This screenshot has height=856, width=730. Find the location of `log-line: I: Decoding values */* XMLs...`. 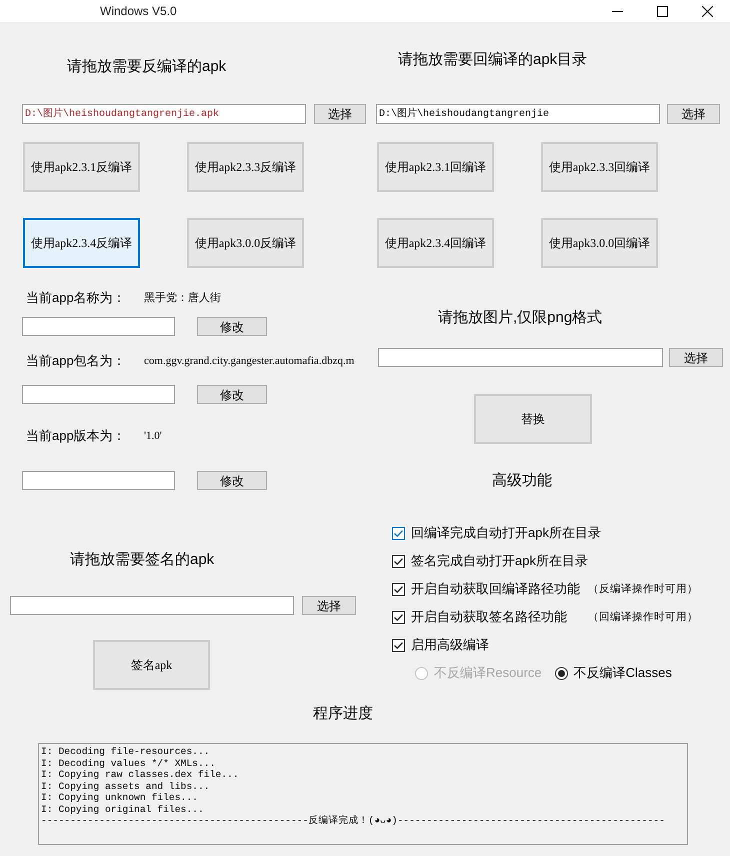

log-line: I: Decoding values */* XMLs... is located at coordinates (128, 763).